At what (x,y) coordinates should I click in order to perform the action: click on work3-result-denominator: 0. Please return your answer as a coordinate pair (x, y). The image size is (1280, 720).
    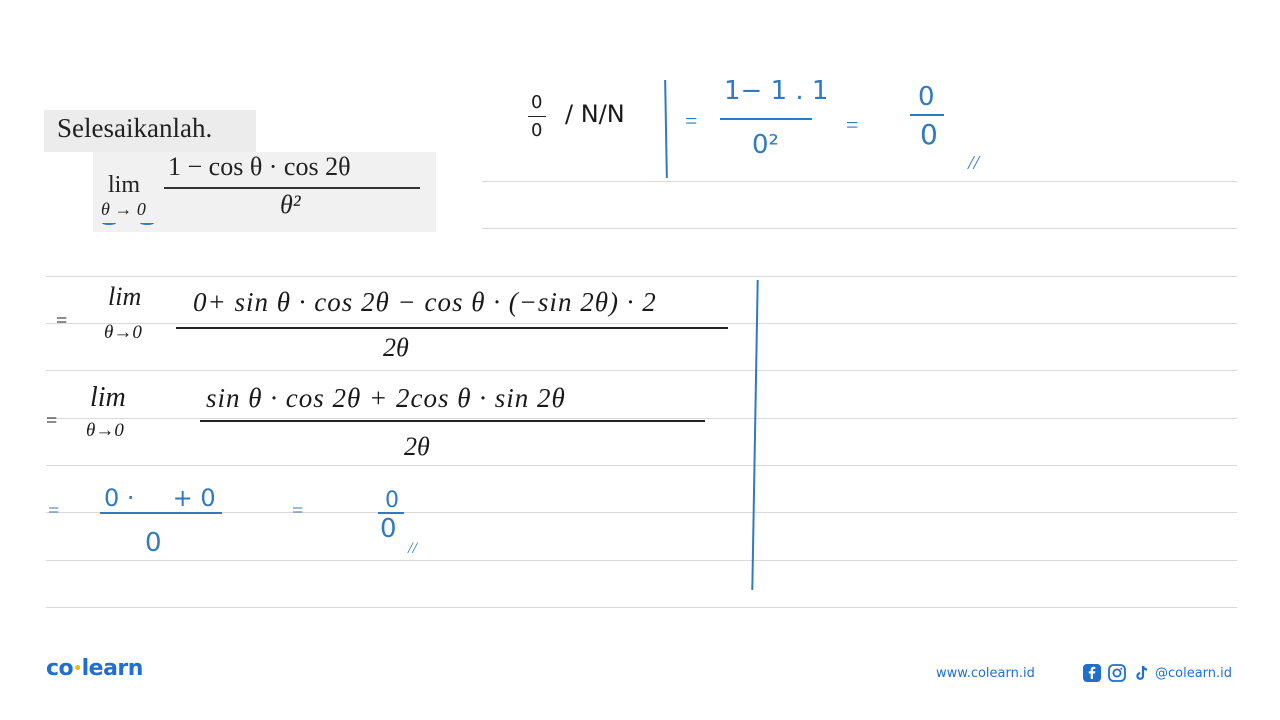
    Looking at the image, I should click on (388, 529).